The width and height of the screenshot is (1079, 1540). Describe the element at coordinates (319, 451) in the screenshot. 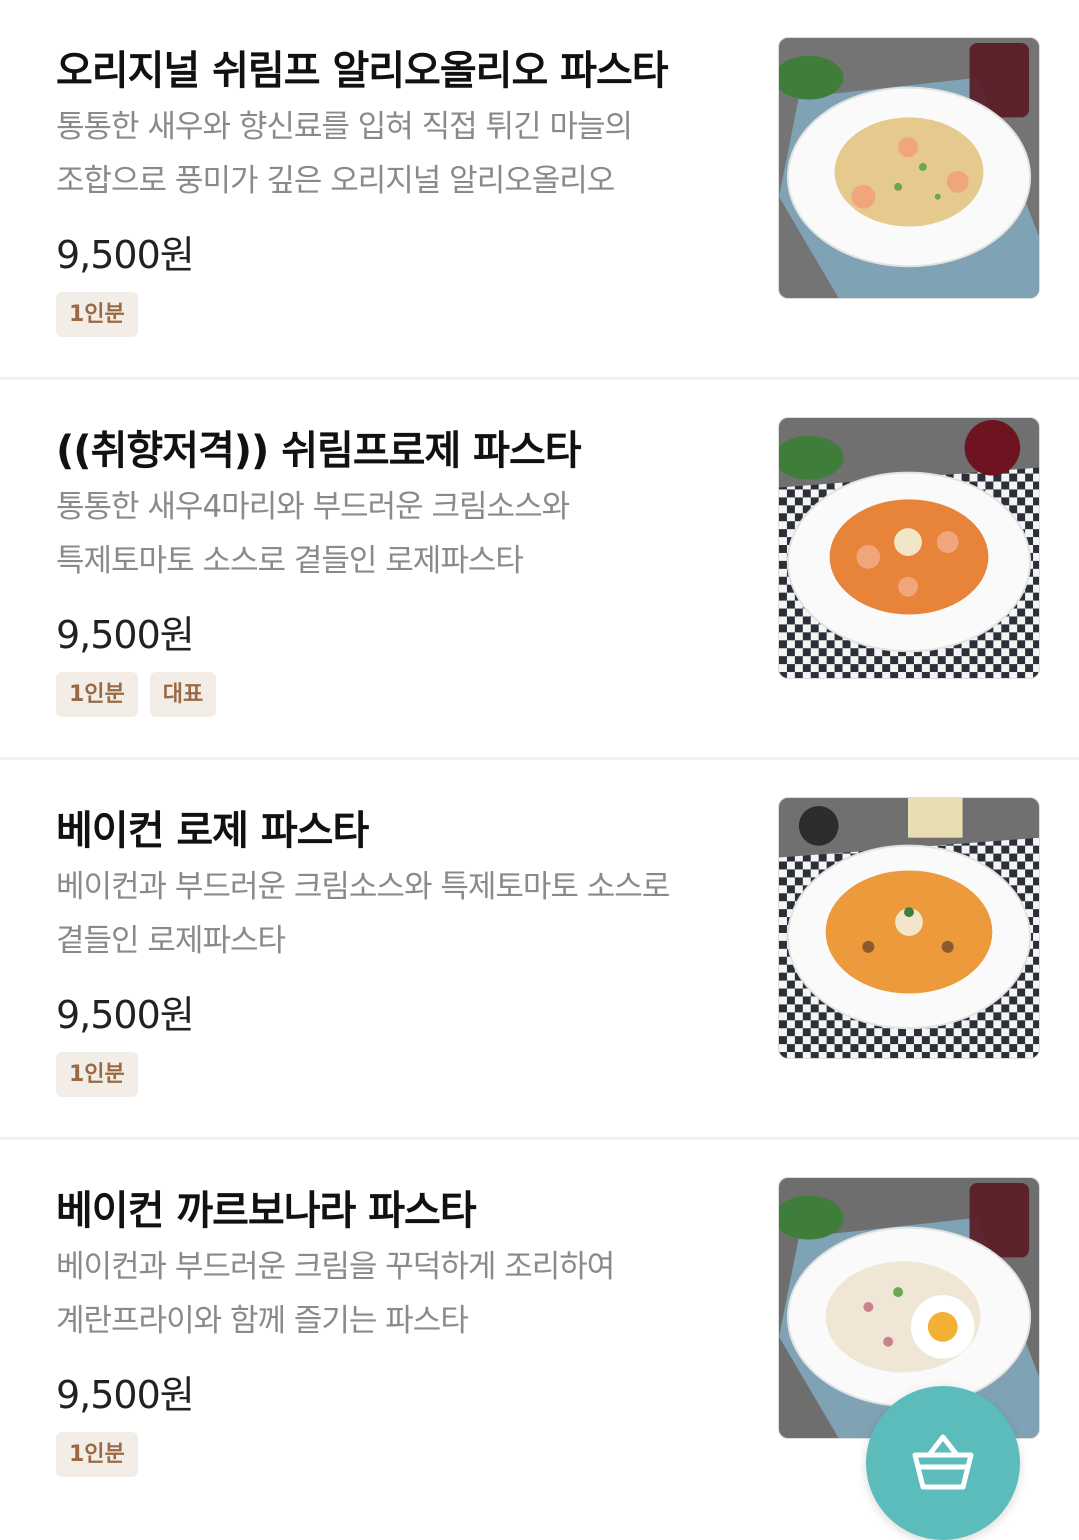

I see `menu-item-title: ((취향저격)) 쉬림프로제 파스타` at that location.